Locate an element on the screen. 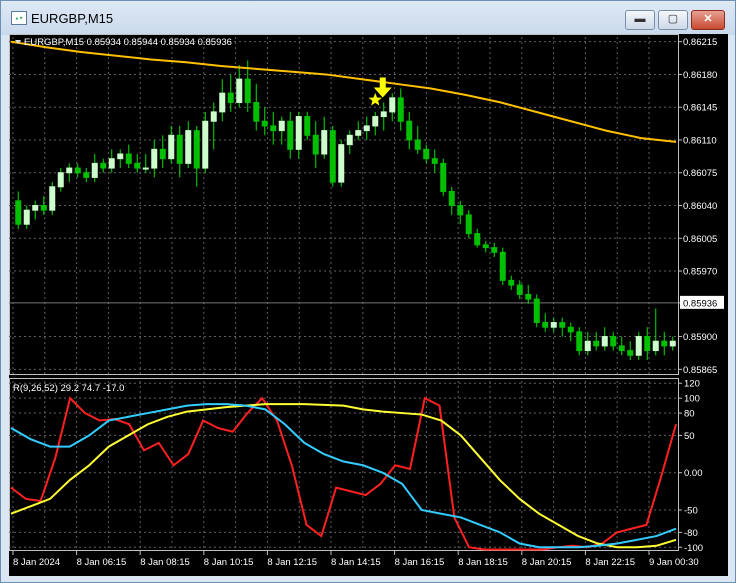 The width and height of the screenshot is (736, 583). price-tick-label: 0.86180 is located at coordinates (700, 75).